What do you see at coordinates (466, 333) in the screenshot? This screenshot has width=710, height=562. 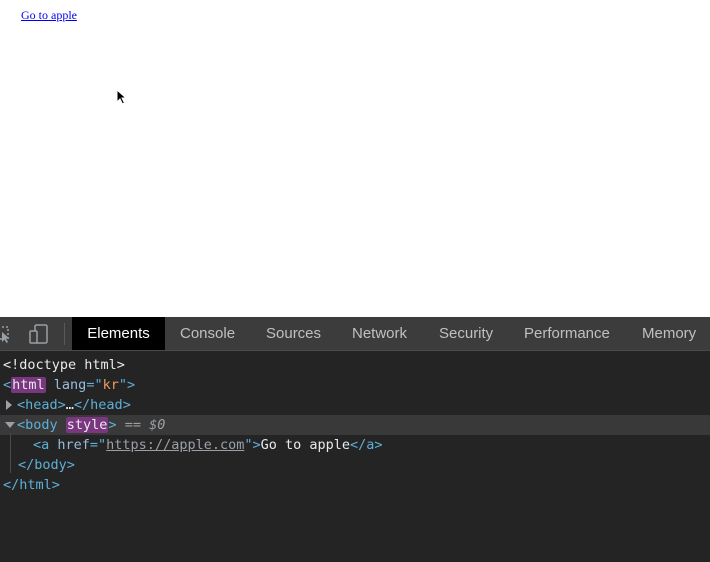 I see `tab-security: Security` at bounding box center [466, 333].